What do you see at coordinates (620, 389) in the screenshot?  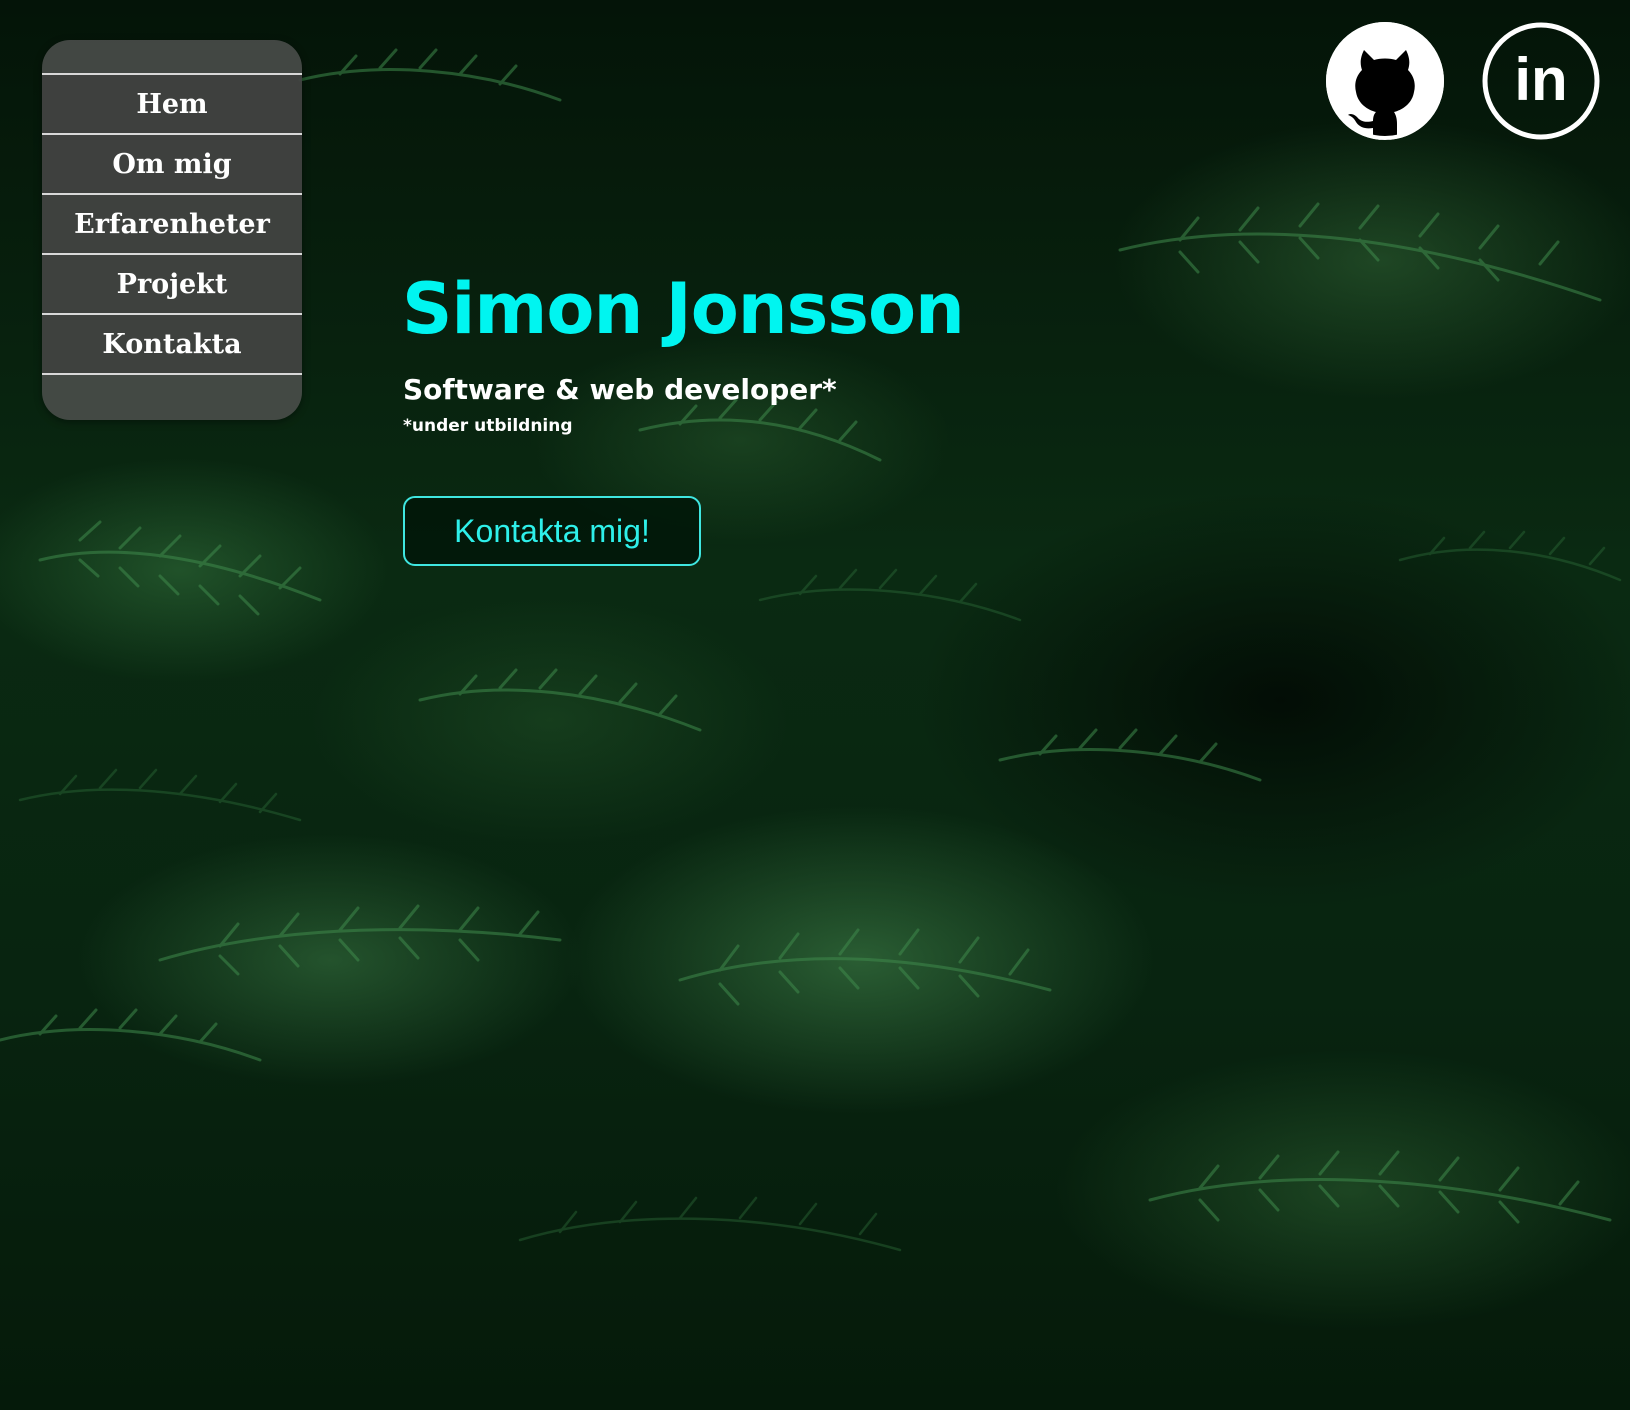 I see `hero-role: Software & web developer*` at bounding box center [620, 389].